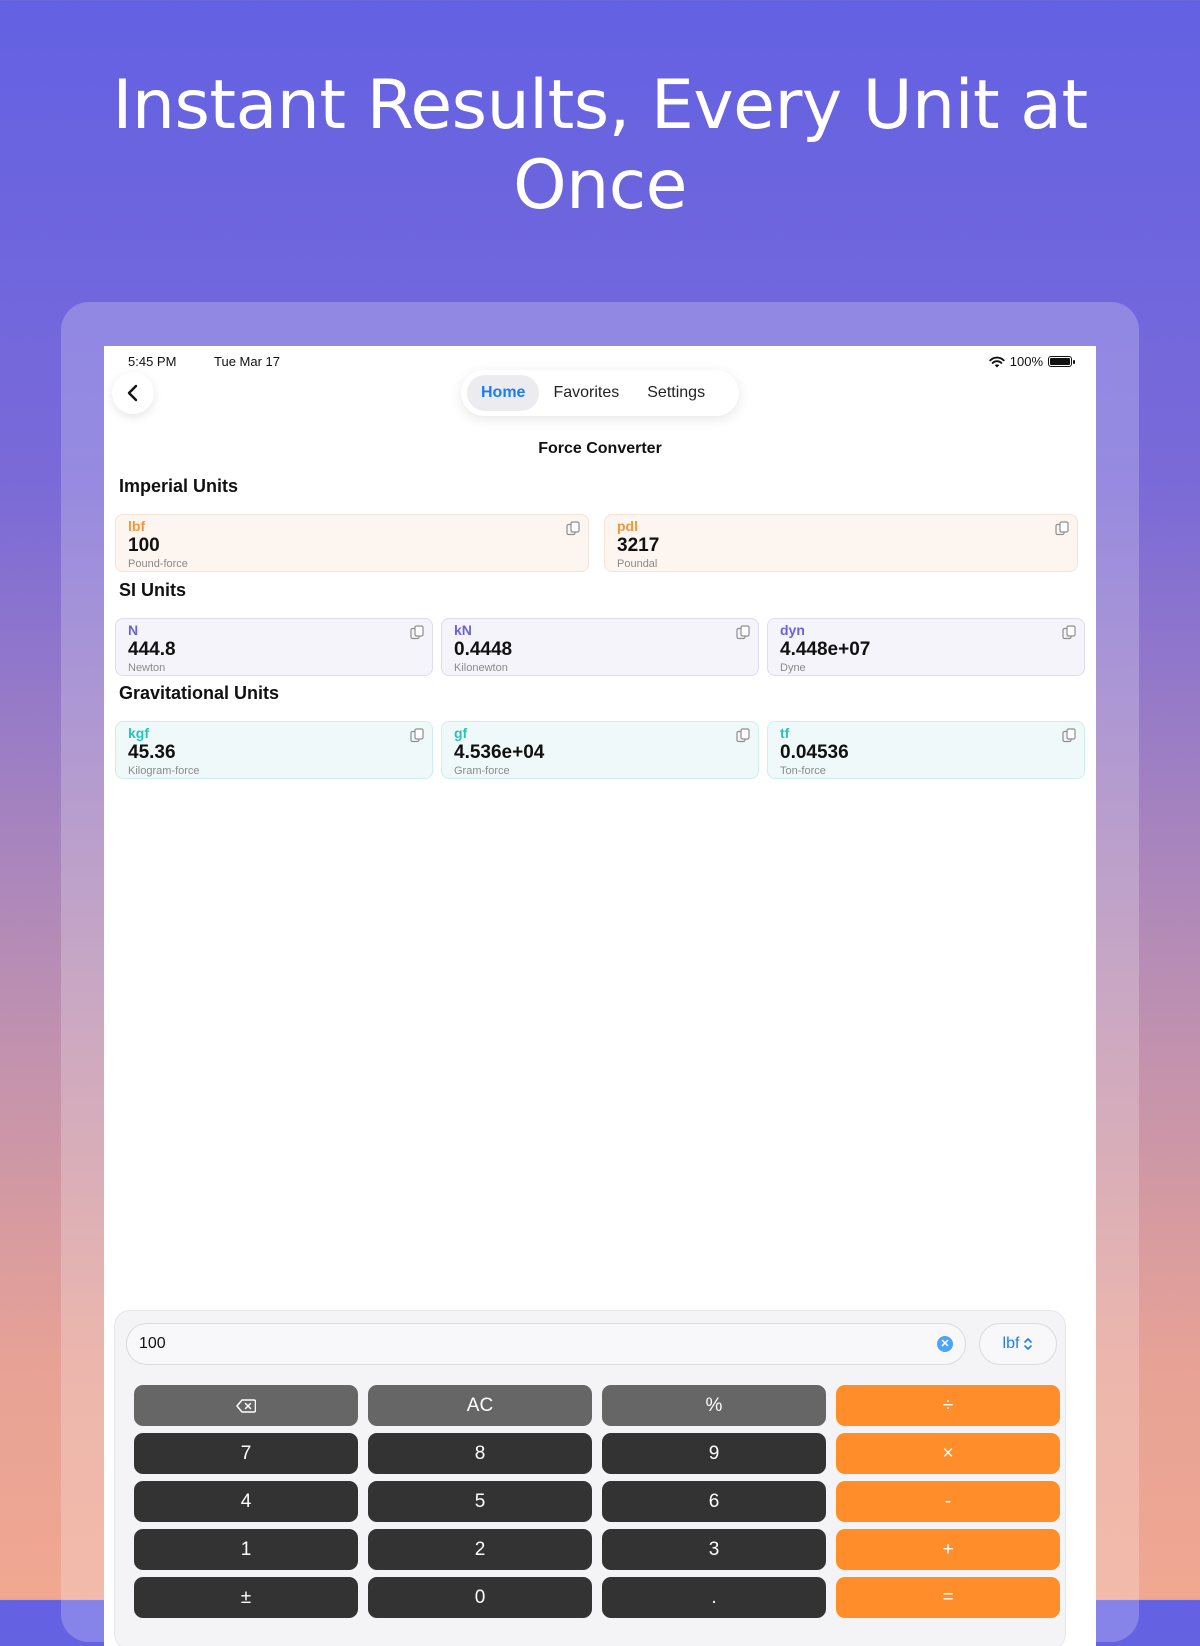 The width and height of the screenshot is (1200, 1646). Describe the element at coordinates (483, 649) in the screenshot. I see `unit-value: 0.4448` at that location.